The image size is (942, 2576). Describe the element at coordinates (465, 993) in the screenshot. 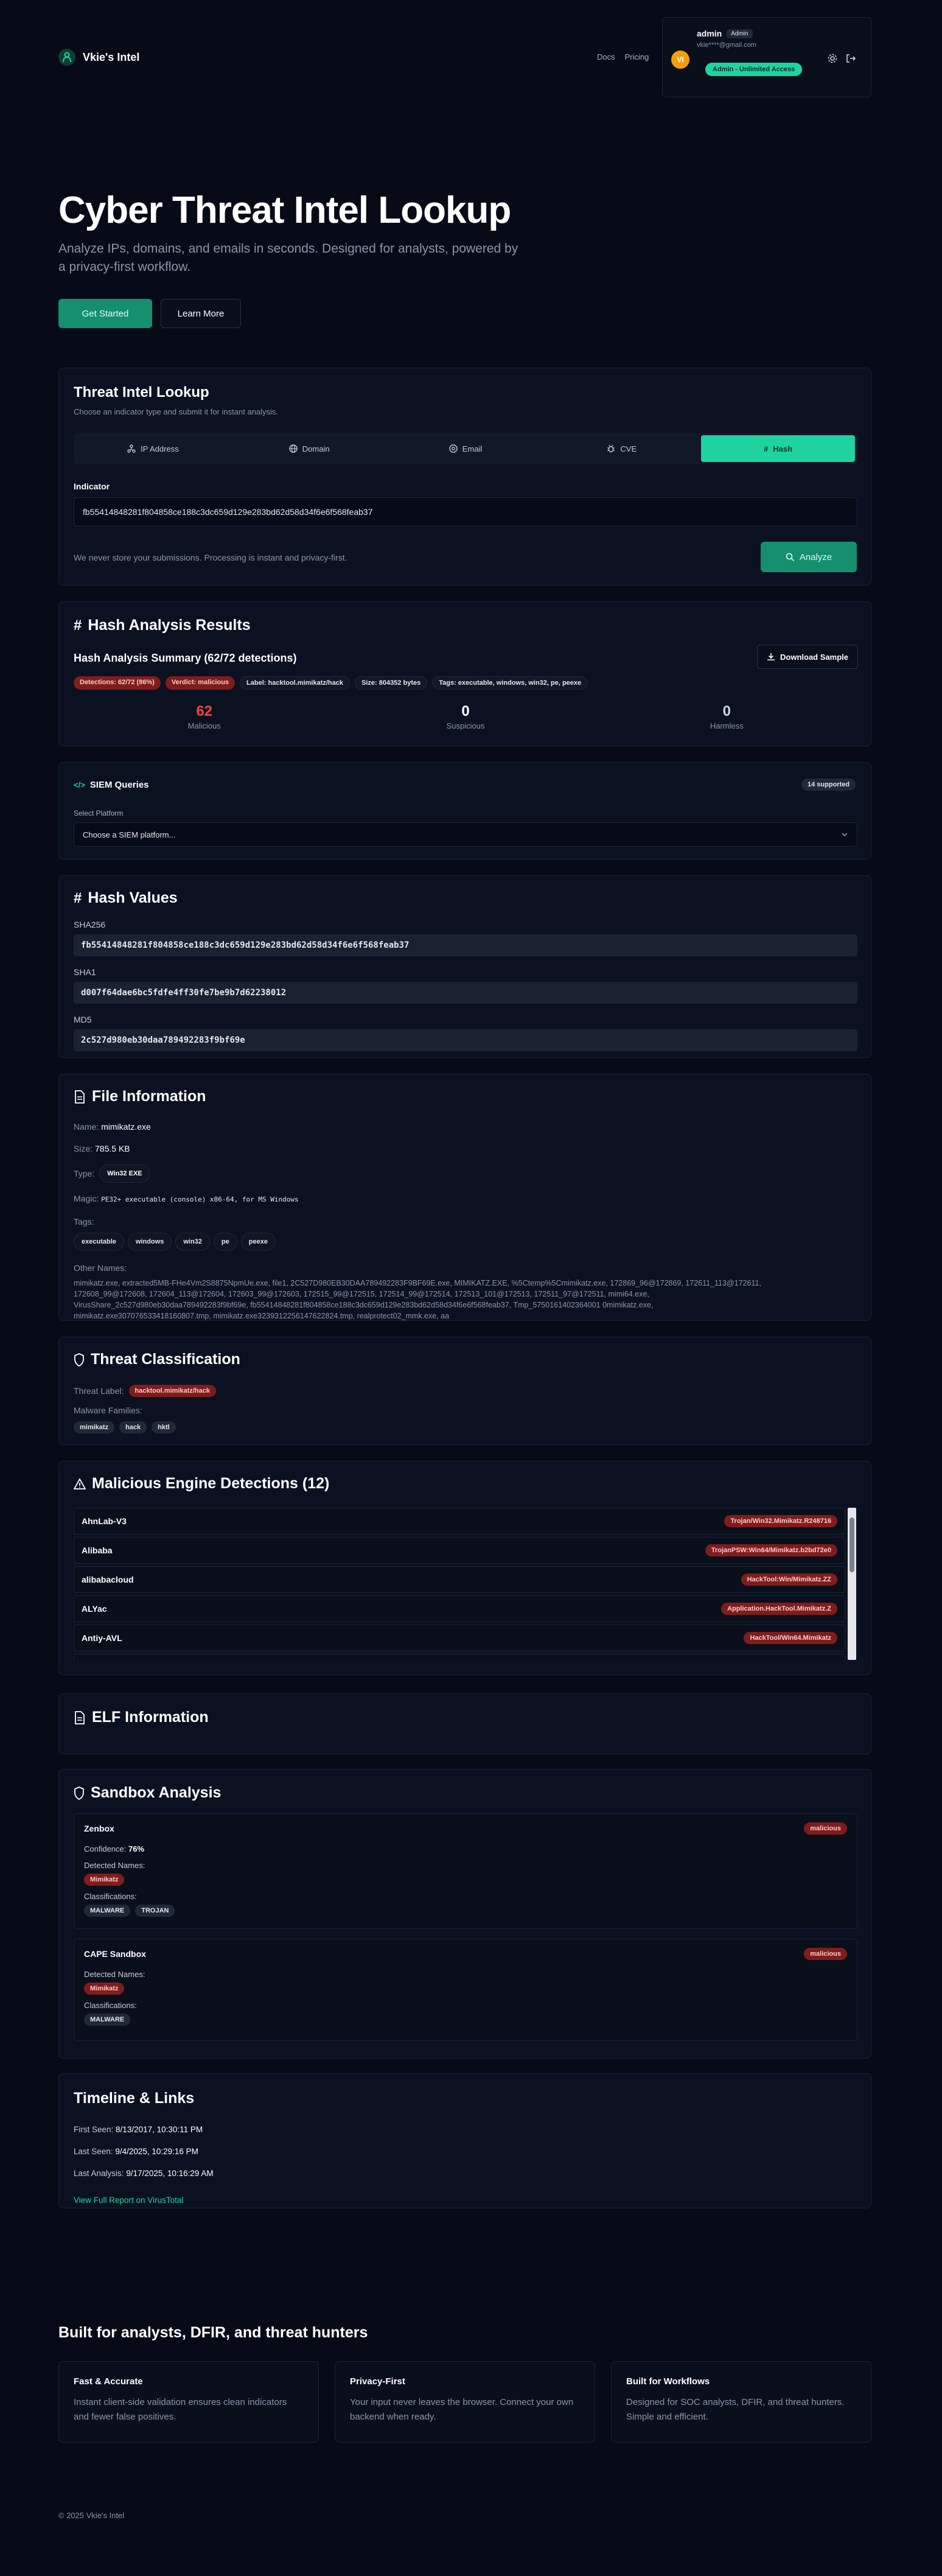

I see `hash-value: d007f64dae6bc5fdfe4ff30fe7be9b7d62238012` at that location.